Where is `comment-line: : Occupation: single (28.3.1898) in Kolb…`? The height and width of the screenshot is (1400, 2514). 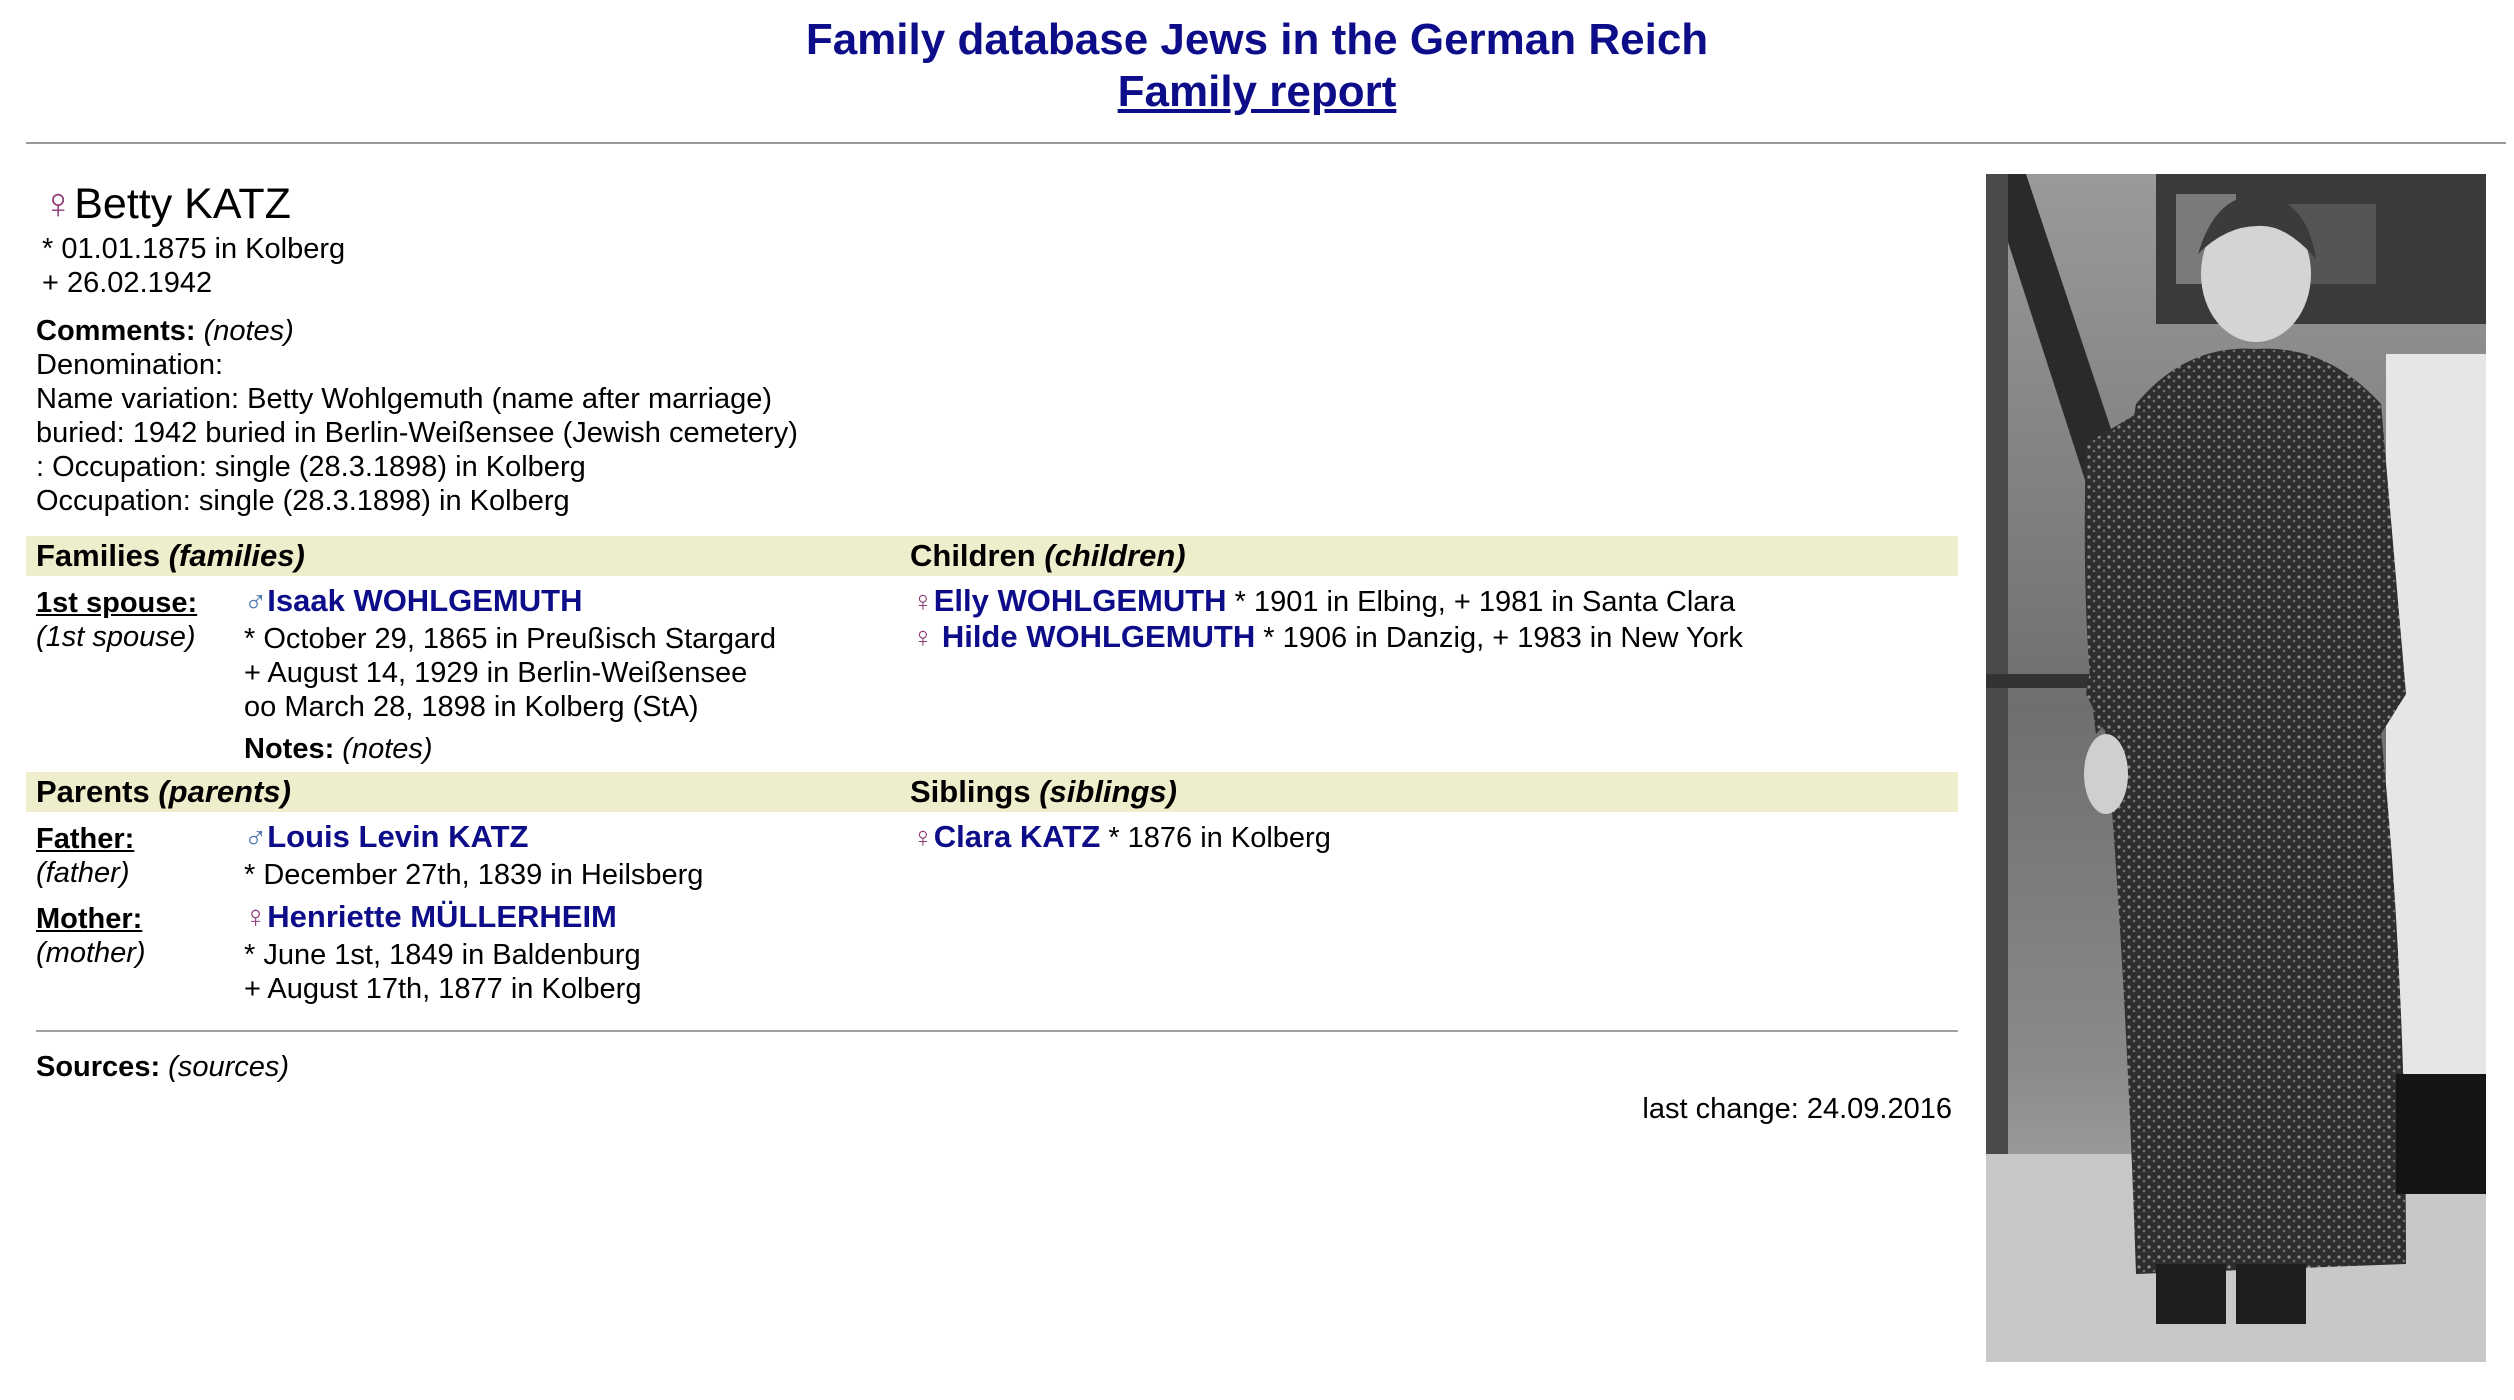
comment-line: : Occupation: single (28.3.1898) in Kolb… is located at coordinates (311, 467).